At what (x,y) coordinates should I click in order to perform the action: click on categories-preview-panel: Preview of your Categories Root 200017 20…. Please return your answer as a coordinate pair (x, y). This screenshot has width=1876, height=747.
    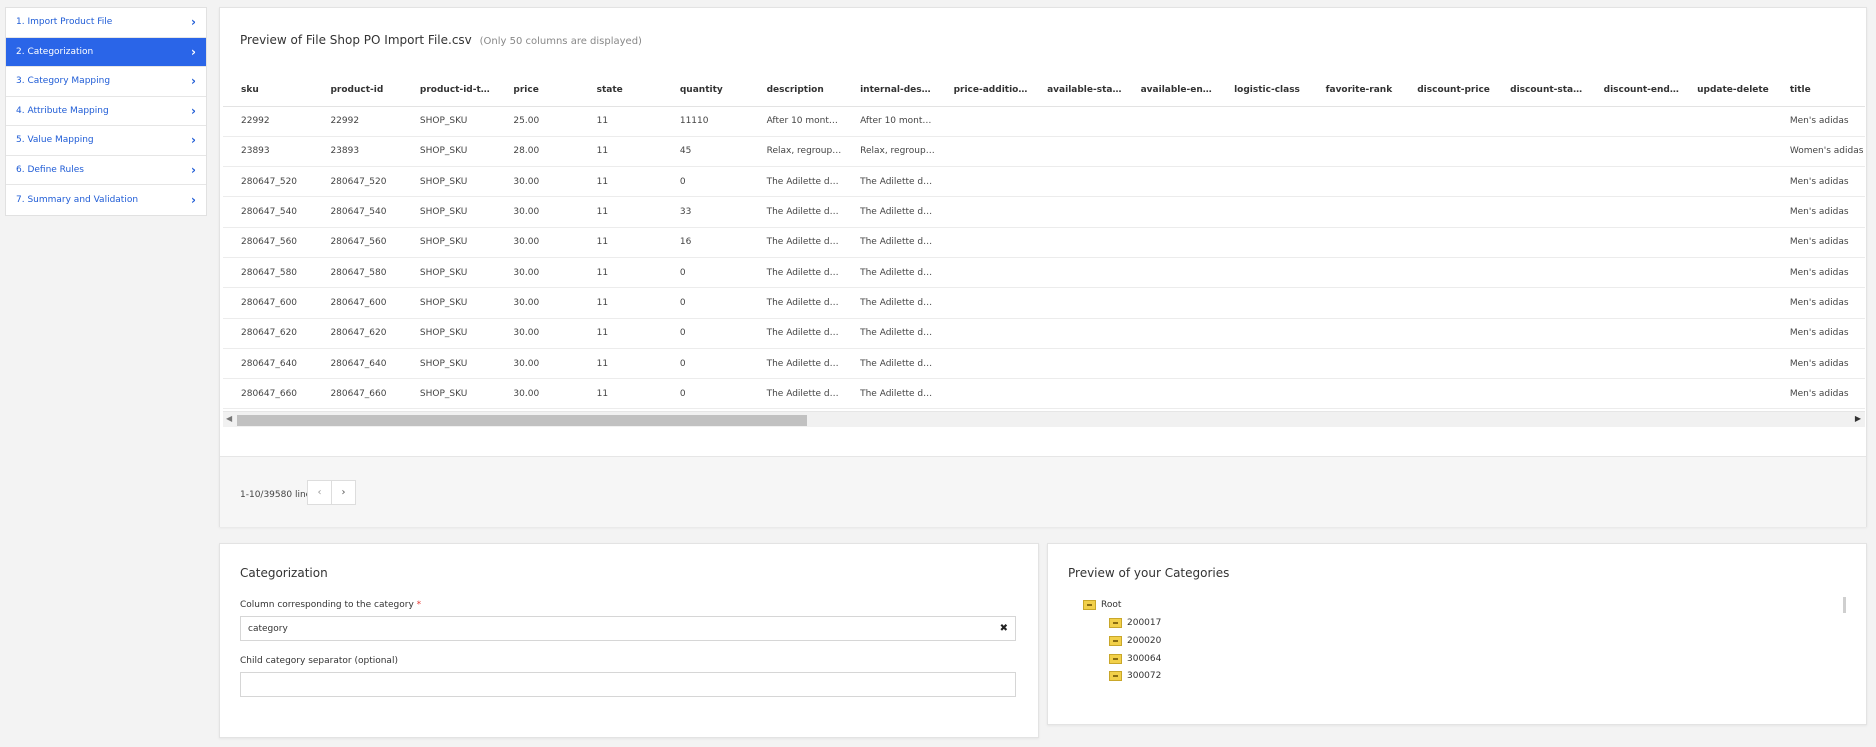
    Looking at the image, I should click on (1457, 634).